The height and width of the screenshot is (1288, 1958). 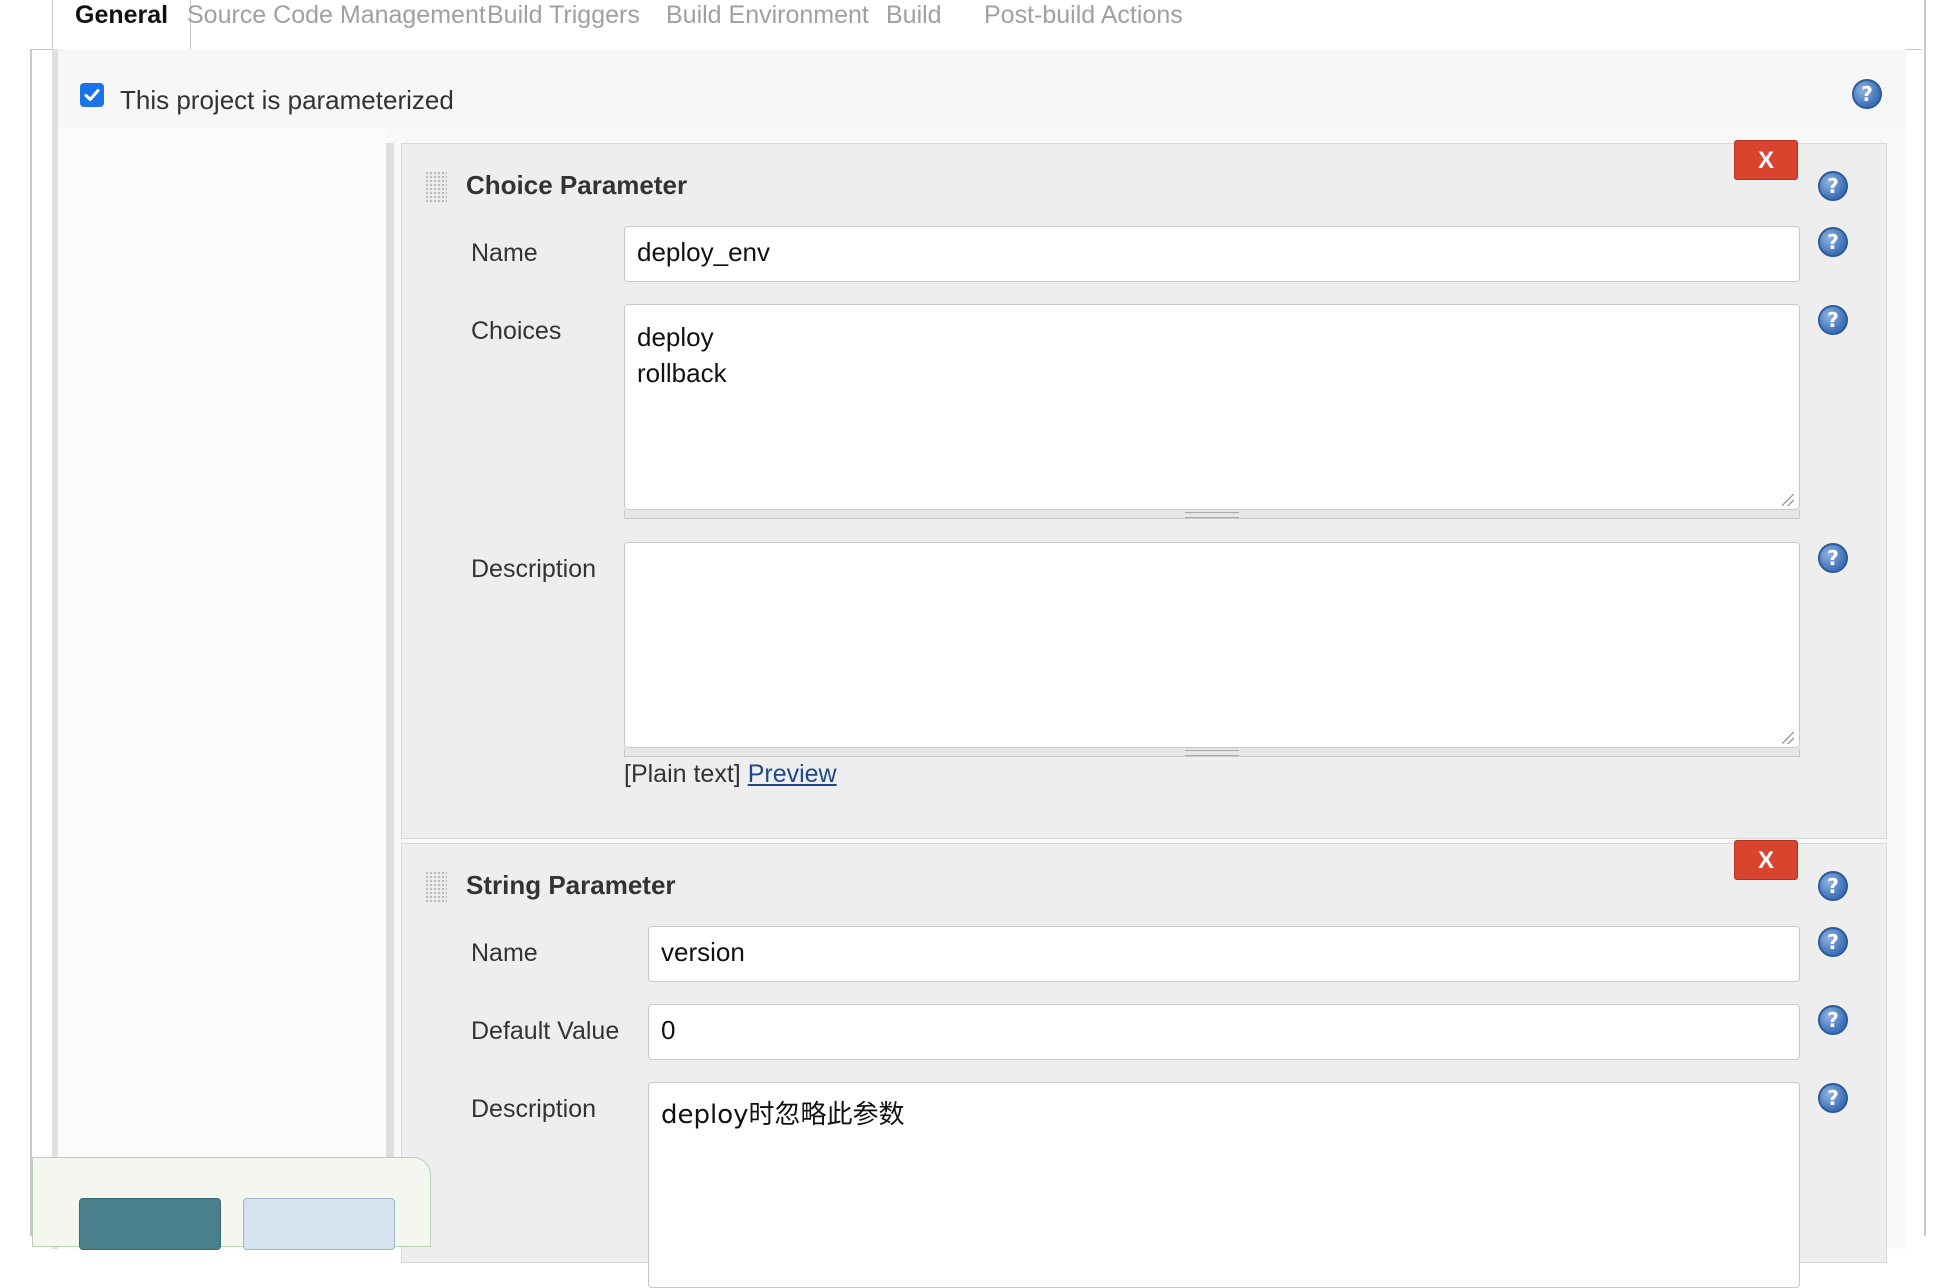 What do you see at coordinates (1224, 1185) in the screenshot?
I see `string-description-textarea: deploy时忽略此参数` at bounding box center [1224, 1185].